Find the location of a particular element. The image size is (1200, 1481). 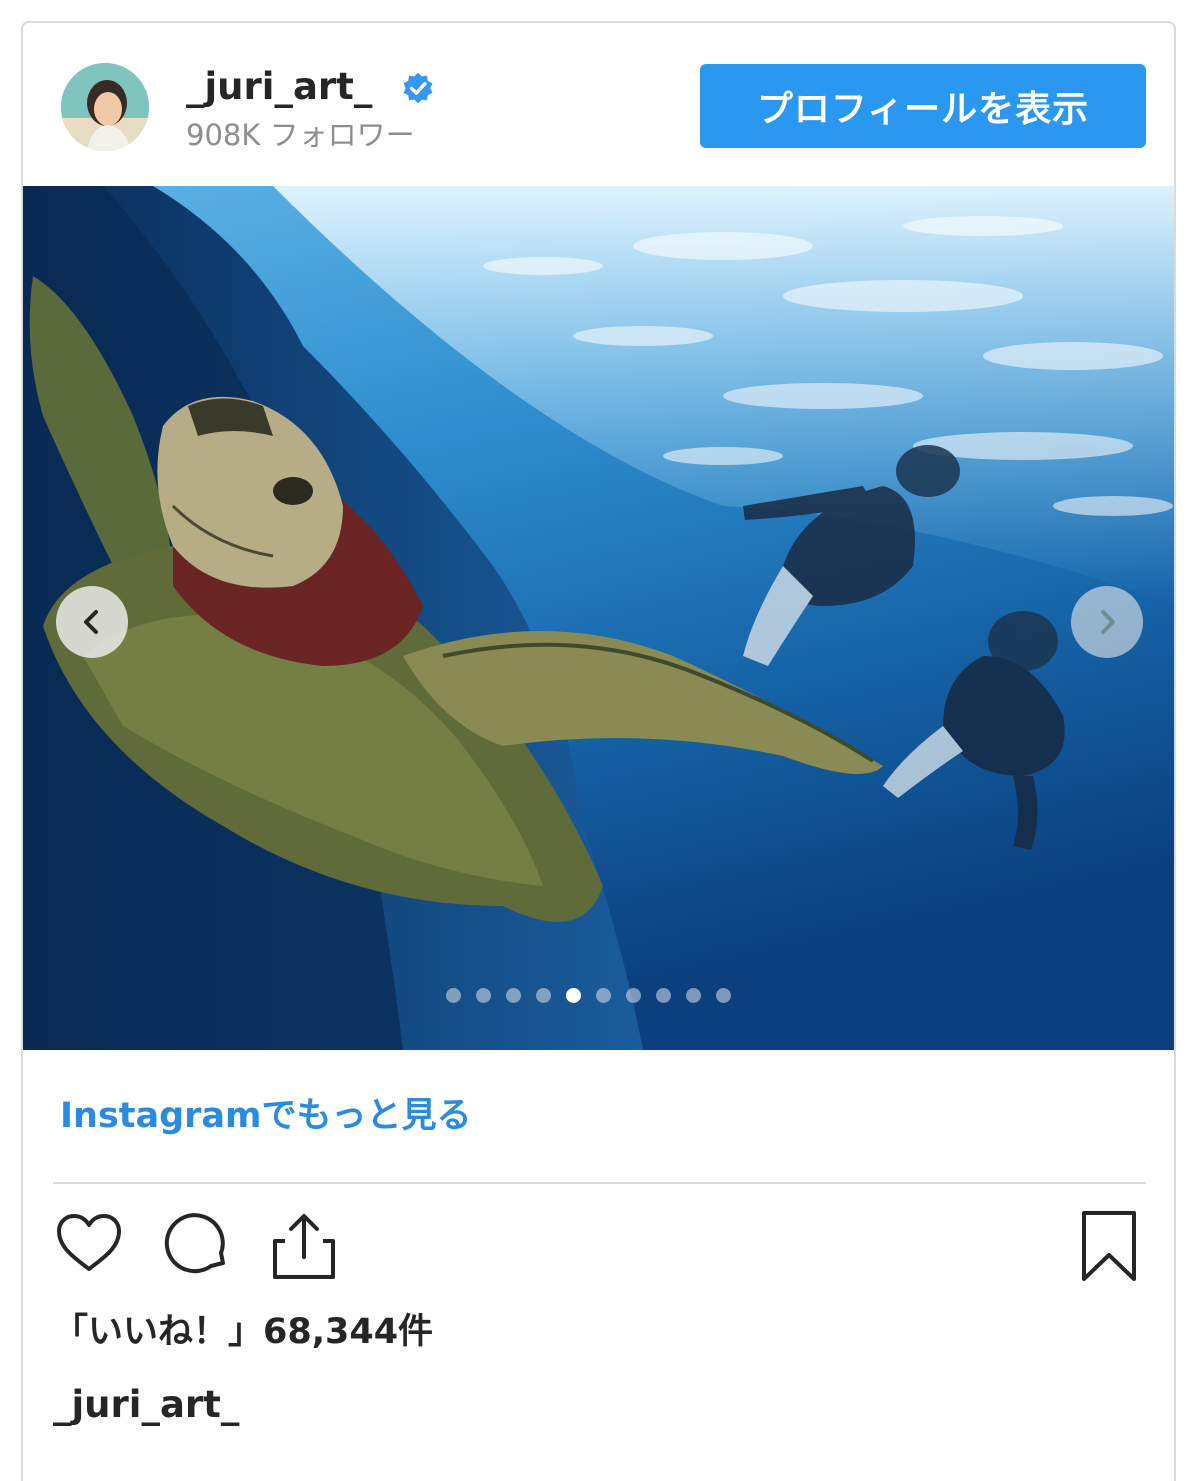

divider is located at coordinates (599, 1183).